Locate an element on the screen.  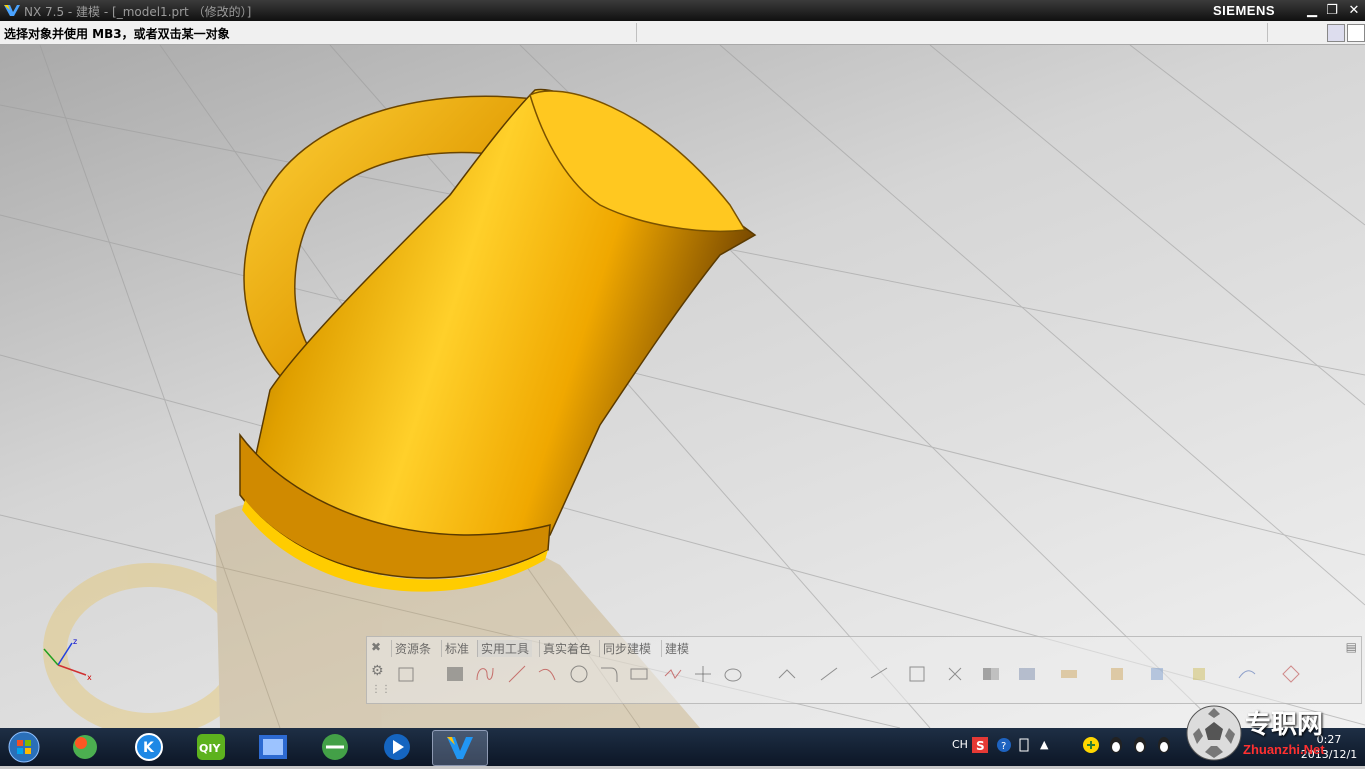
watermark-text: 专职网 is located at coordinates (1284, 725).